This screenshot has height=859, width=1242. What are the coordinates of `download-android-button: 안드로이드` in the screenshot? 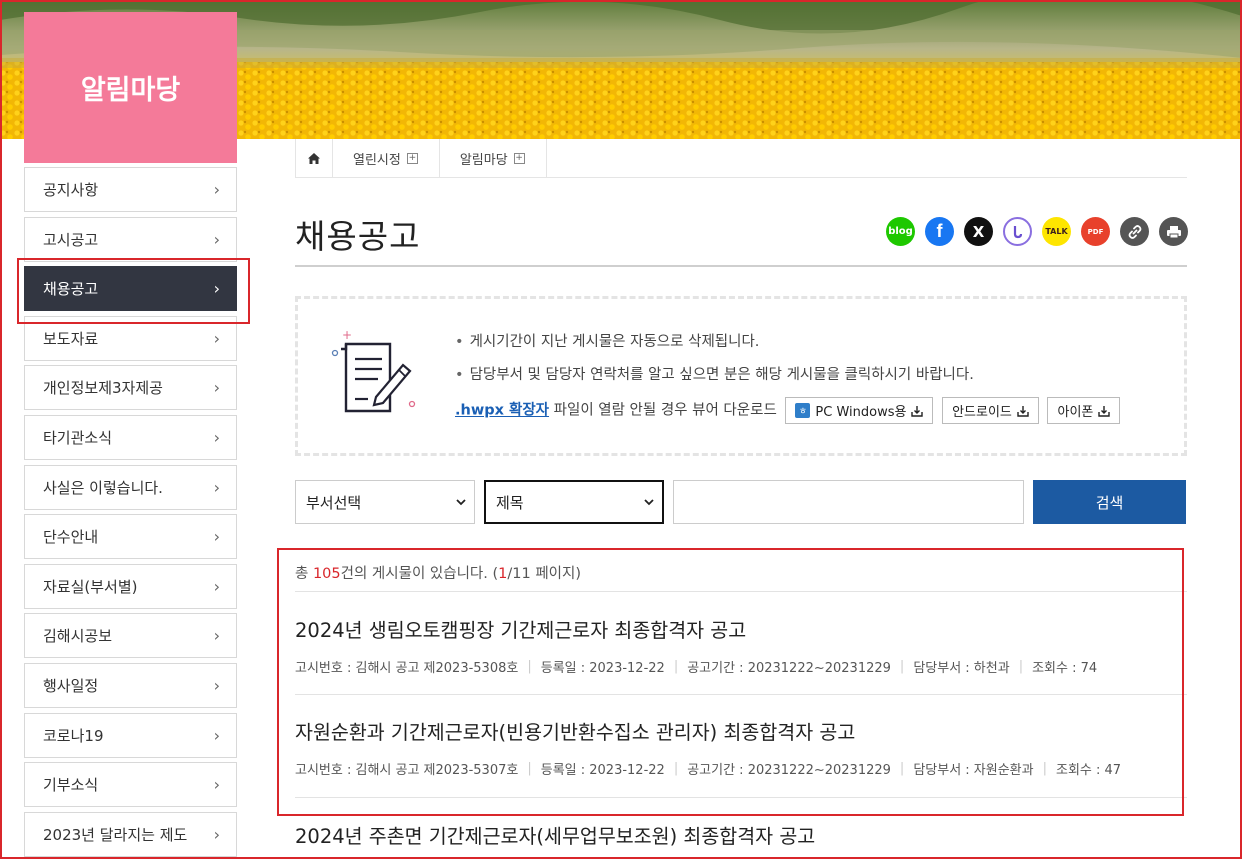 It's located at (990, 410).